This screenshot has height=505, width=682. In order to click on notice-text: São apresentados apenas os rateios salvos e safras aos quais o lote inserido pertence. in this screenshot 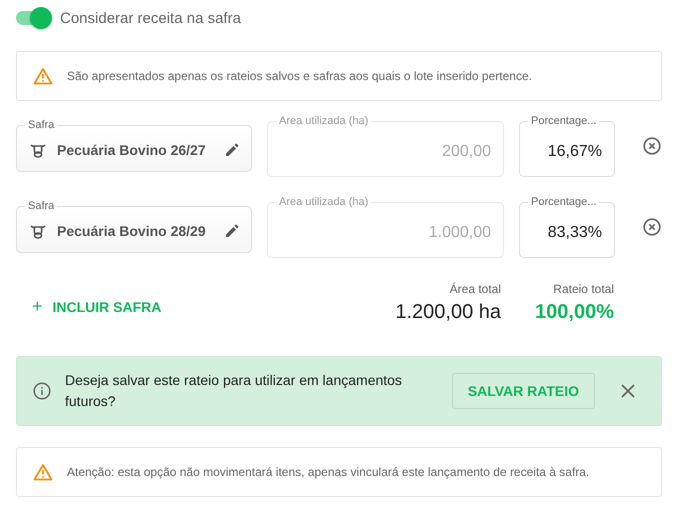, I will do `click(299, 76)`.